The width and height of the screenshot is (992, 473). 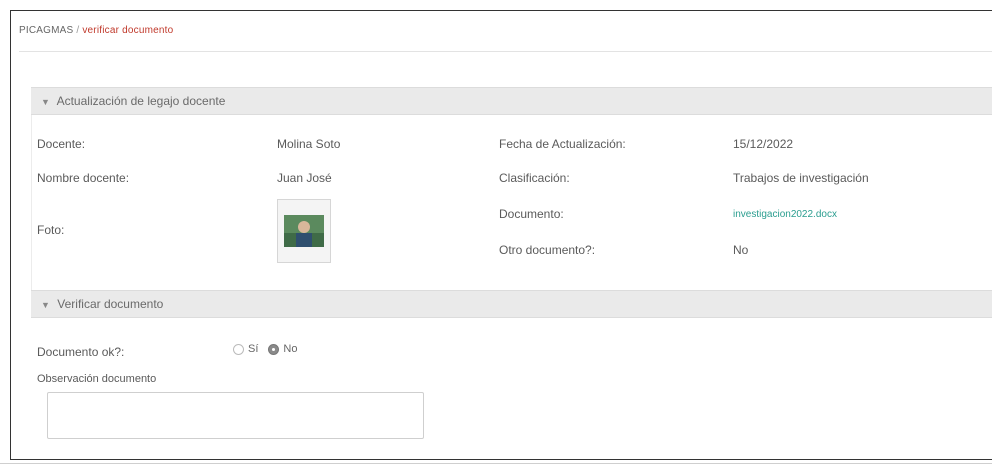 I want to click on documento-link: investigacion2022.docx, so click(x=785, y=214).